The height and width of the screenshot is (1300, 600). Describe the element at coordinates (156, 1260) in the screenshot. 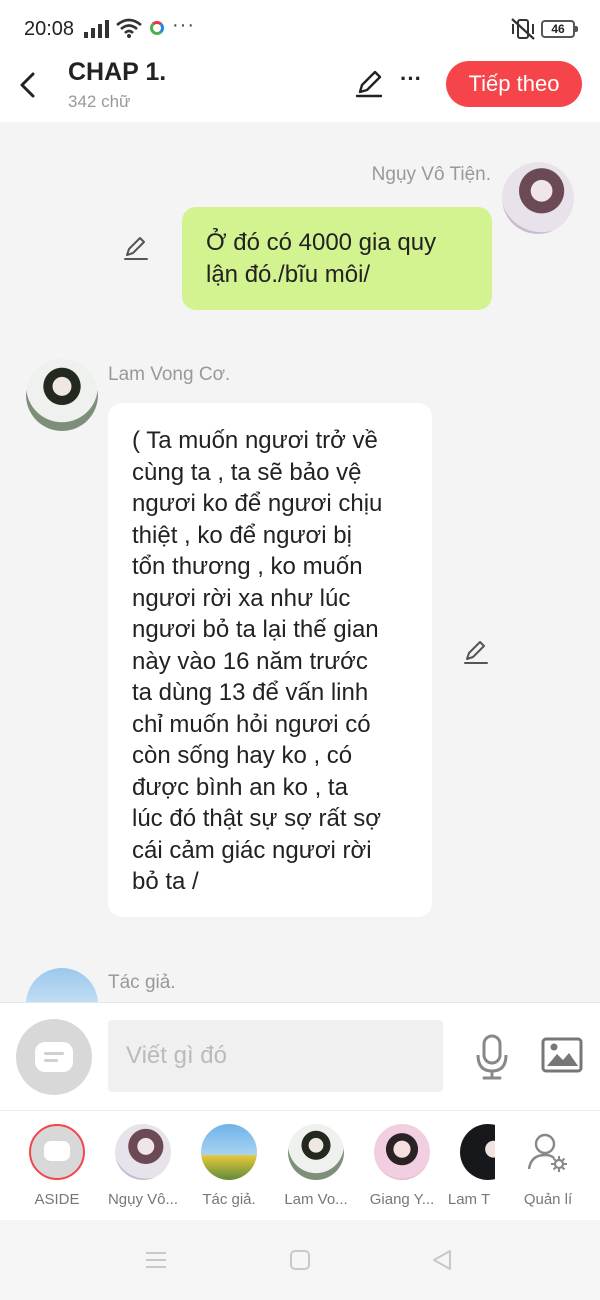

I see `menu-nav-icon` at that location.